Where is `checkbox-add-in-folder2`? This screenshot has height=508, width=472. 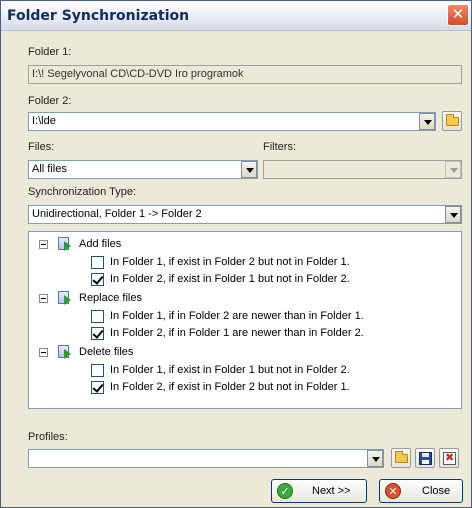 checkbox-add-in-folder2 is located at coordinates (97, 279).